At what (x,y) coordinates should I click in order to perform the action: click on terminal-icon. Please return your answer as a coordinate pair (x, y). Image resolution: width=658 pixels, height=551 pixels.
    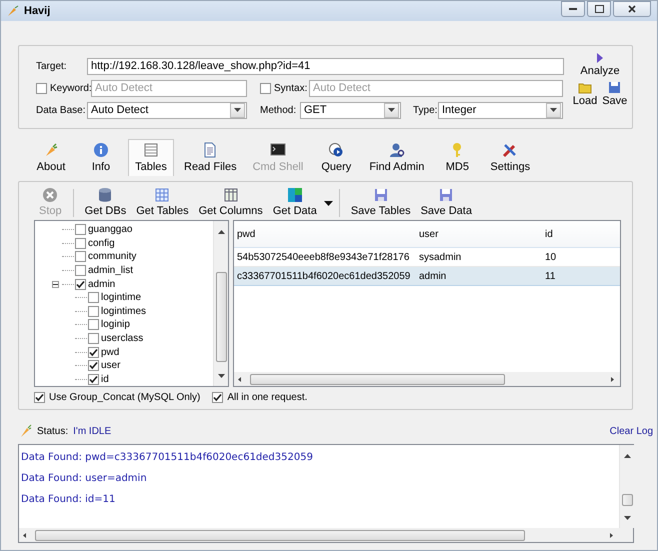
    Looking at the image, I should click on (278, 150).